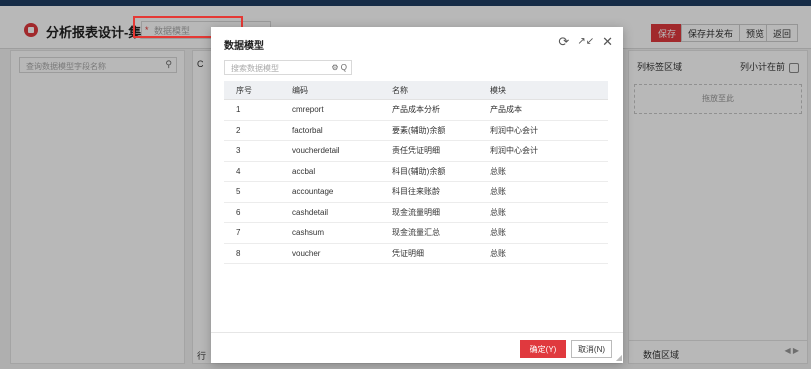  What do you see at coordinates (330, 90) in the screenshot?
I see `column-header-code: 编码` at bounding box center [330, 90].